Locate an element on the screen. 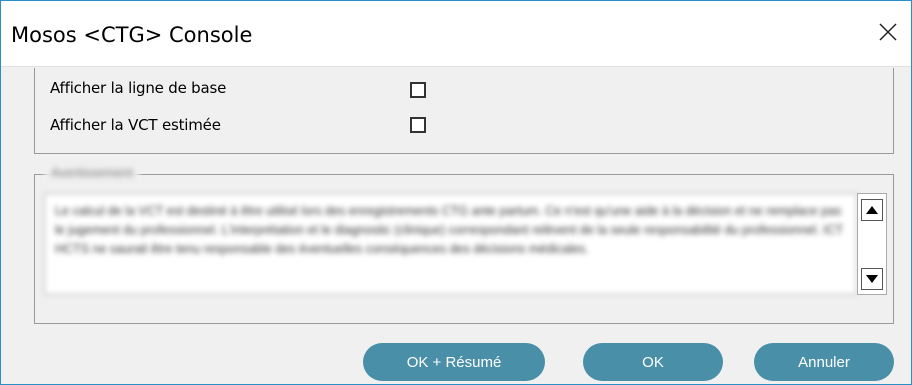 Image resolution: width=912 pixels, height=385 pixels. vct-label: Afficher la VCT estimée is located at coordinates (135, 125).